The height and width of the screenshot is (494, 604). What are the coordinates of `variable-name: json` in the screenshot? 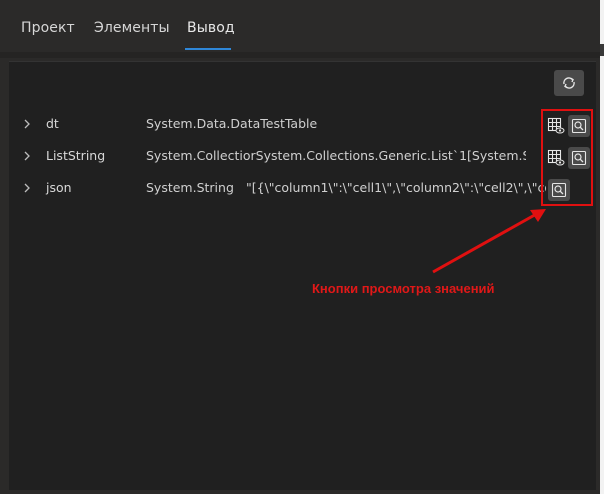 It's located at (59, 187).